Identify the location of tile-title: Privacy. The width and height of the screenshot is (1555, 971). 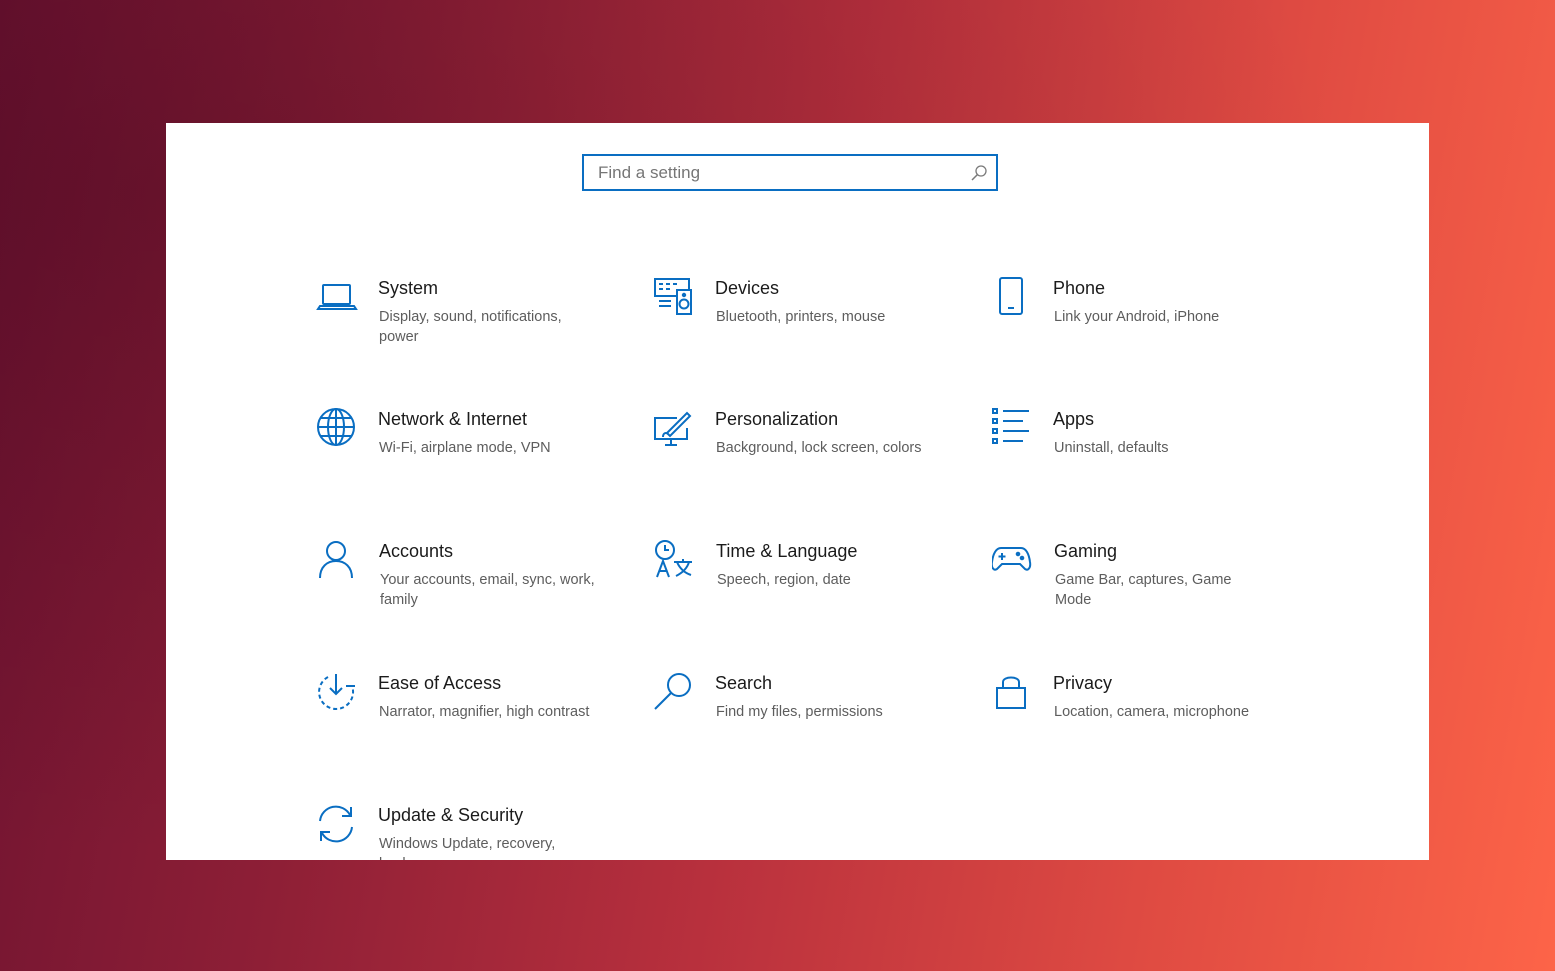
(1083, 683).